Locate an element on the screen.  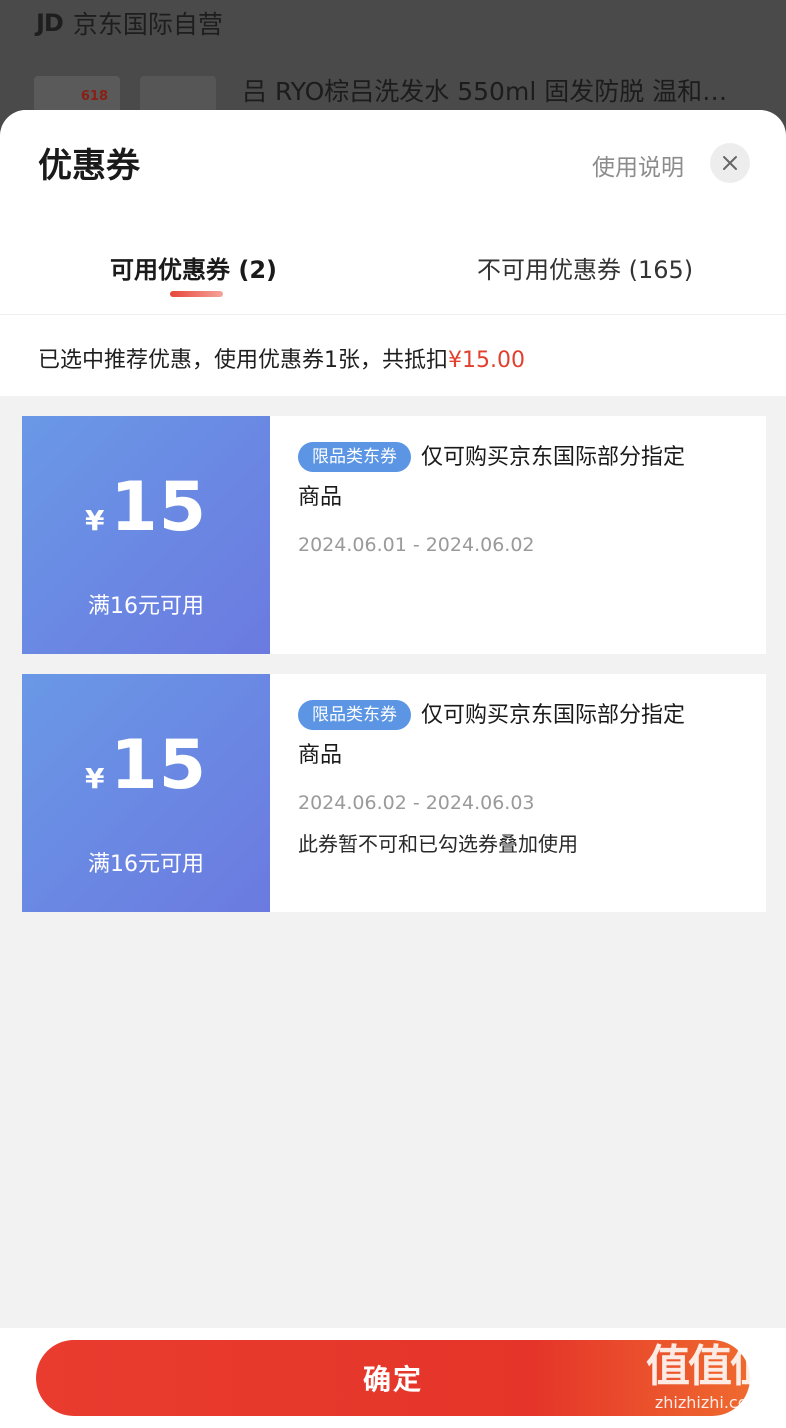
close-button is located at coordinates (730, 163).